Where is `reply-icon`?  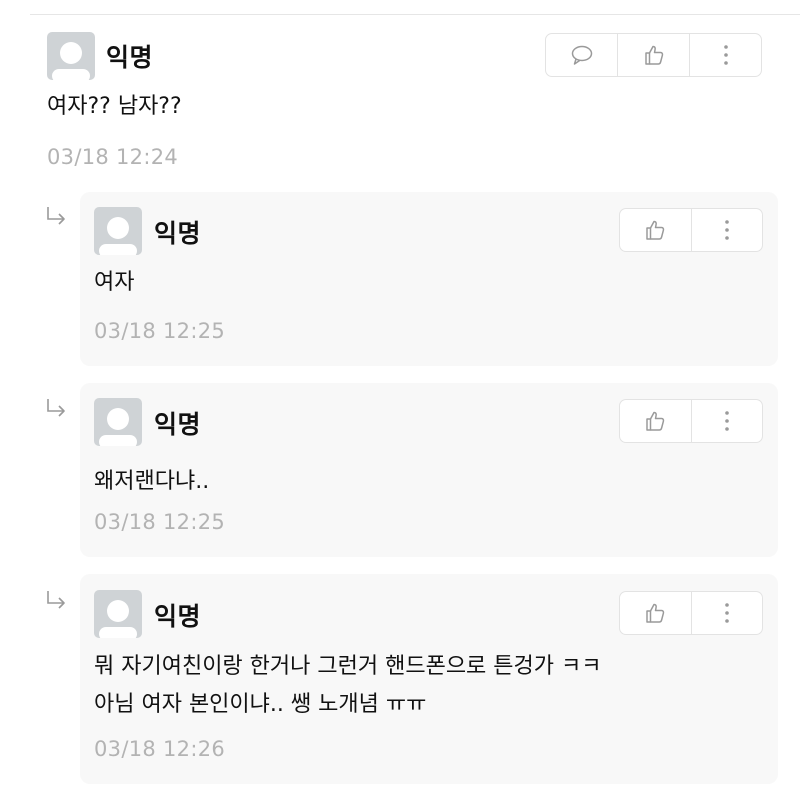
reply-icon is located at coordinates (581, 55).